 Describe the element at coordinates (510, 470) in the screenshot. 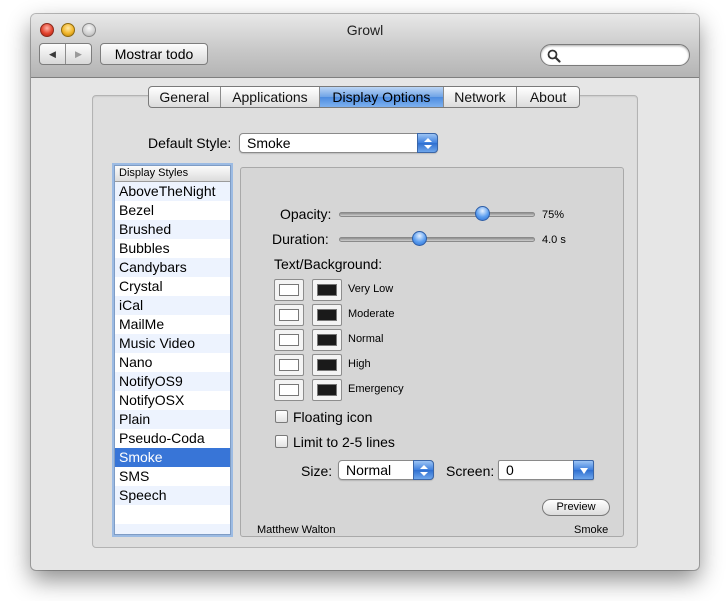

I see `screen-value: 0` at that location.